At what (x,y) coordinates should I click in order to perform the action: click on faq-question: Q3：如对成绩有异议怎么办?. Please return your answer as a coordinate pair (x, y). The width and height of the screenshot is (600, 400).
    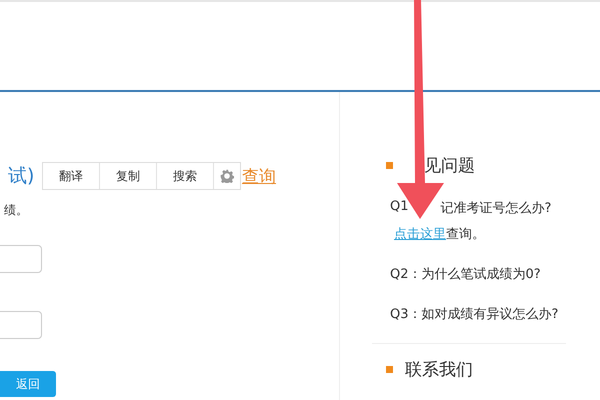
    Looking at the image, I should click on (474, 314).